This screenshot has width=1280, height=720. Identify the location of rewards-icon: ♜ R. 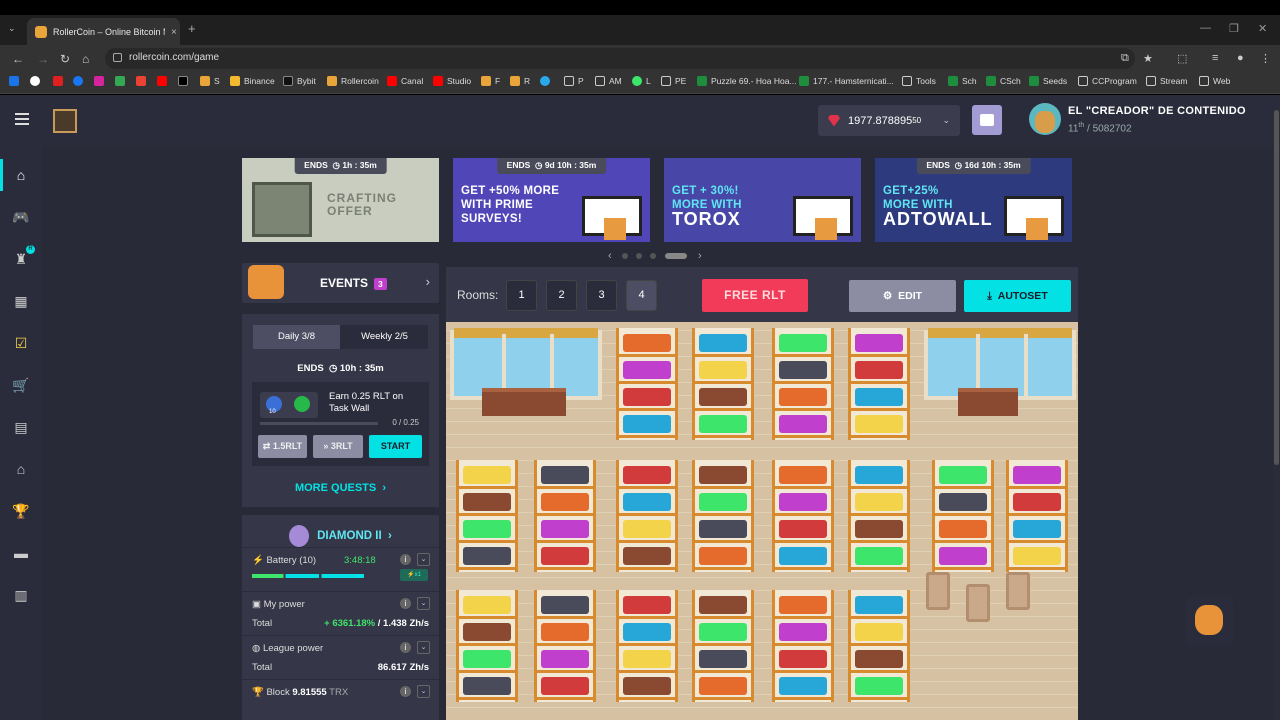
(23, 256).